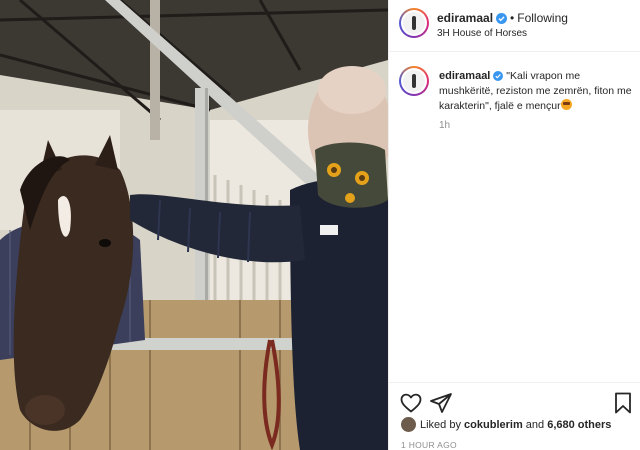  What do you see at coordinates (542, 18) in the screenshot?
I see `following-button: Following` at bounding box center [542, 18].